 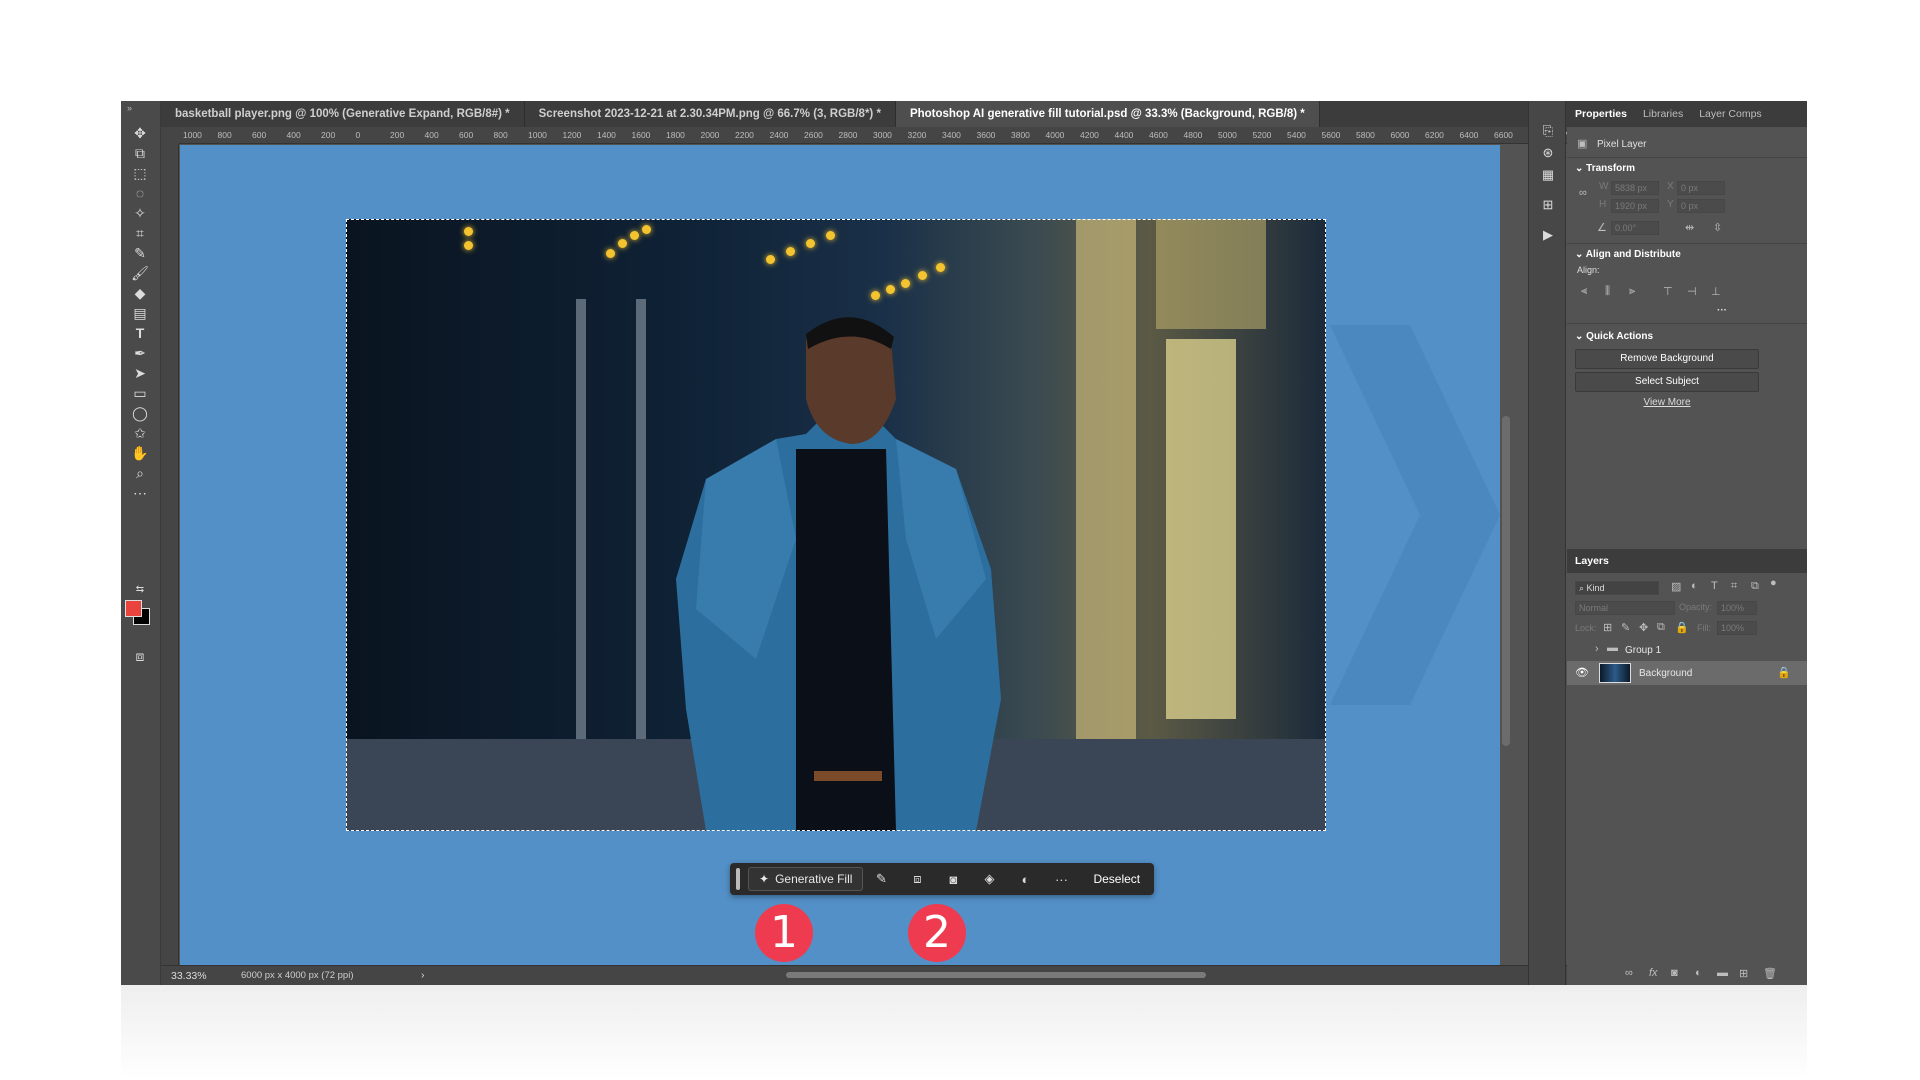 What do you see at coordinates (1548, 206) in the screenshot?
I see `adjustments-panel-icon: ⊞` at bounding box center [1548, 206].